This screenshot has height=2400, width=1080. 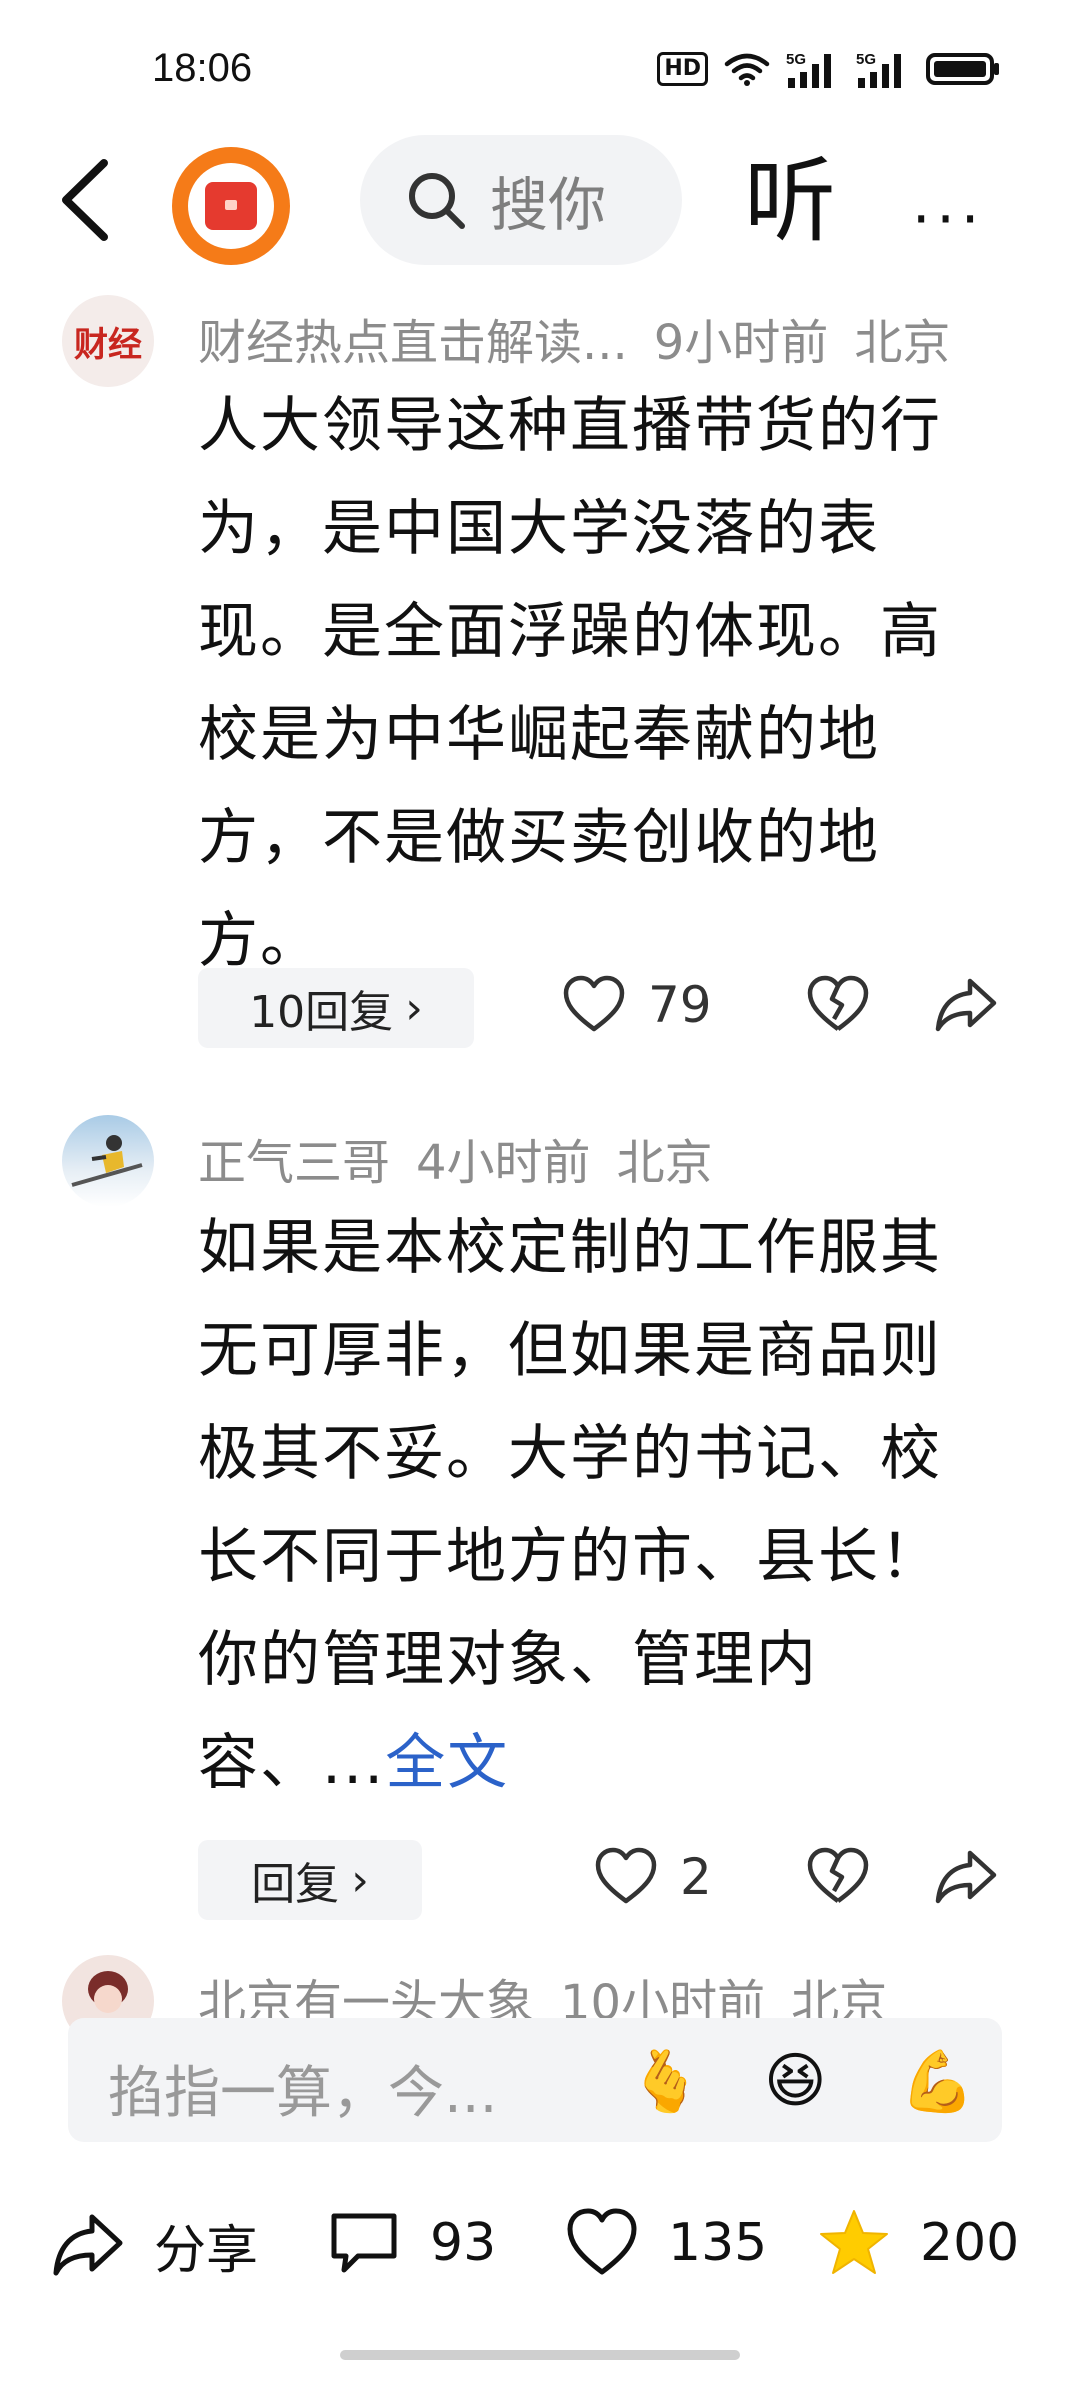 I want to click on status-icons: HD 5G 5G, so click(x=828, y=69).